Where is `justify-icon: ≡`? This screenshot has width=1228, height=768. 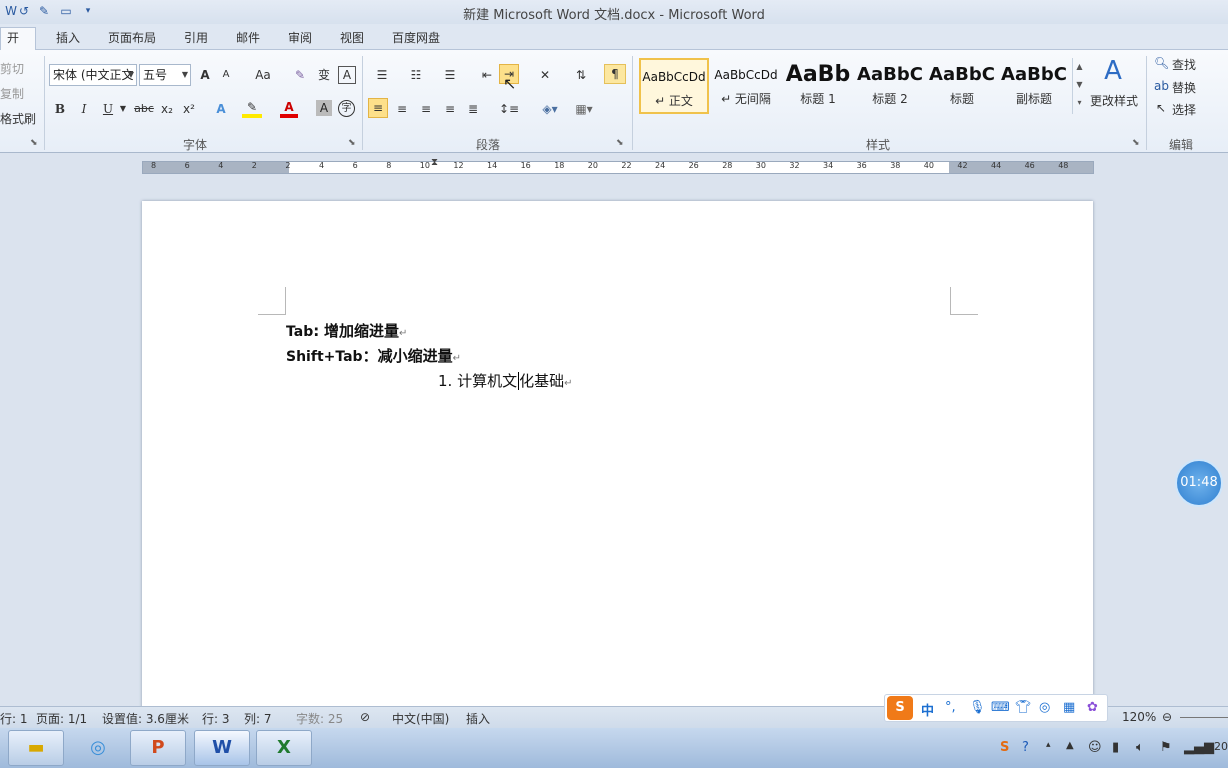 justify-icon: ≡ is located at coordinates (450, 109).